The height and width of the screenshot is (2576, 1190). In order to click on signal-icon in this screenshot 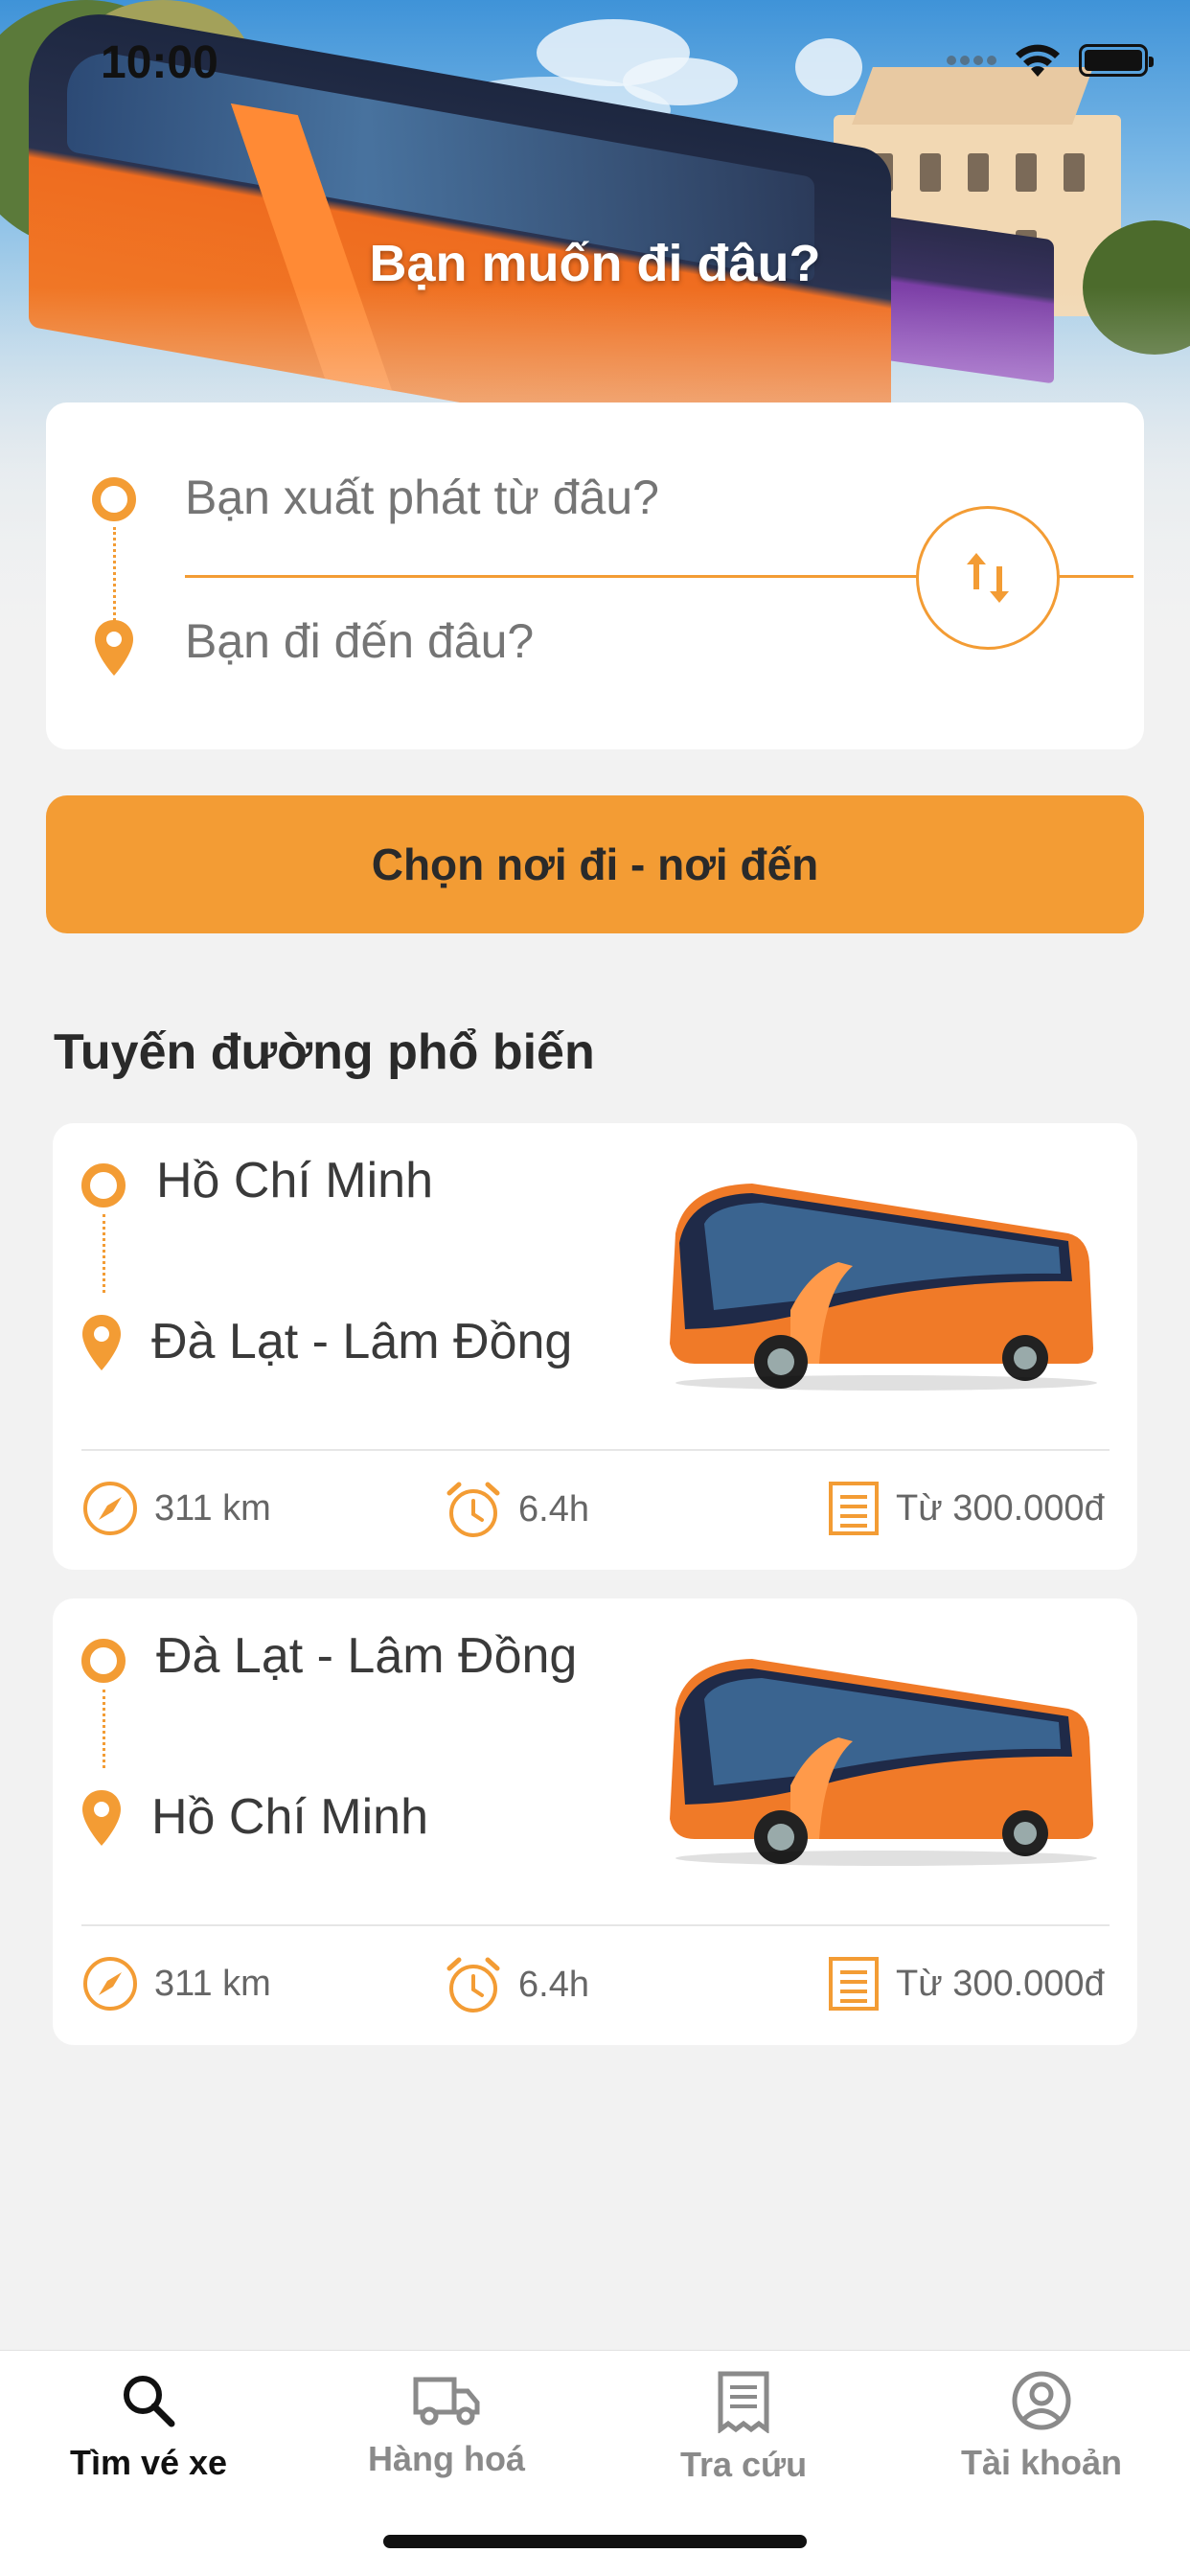, I will do `click(972, 60)`.